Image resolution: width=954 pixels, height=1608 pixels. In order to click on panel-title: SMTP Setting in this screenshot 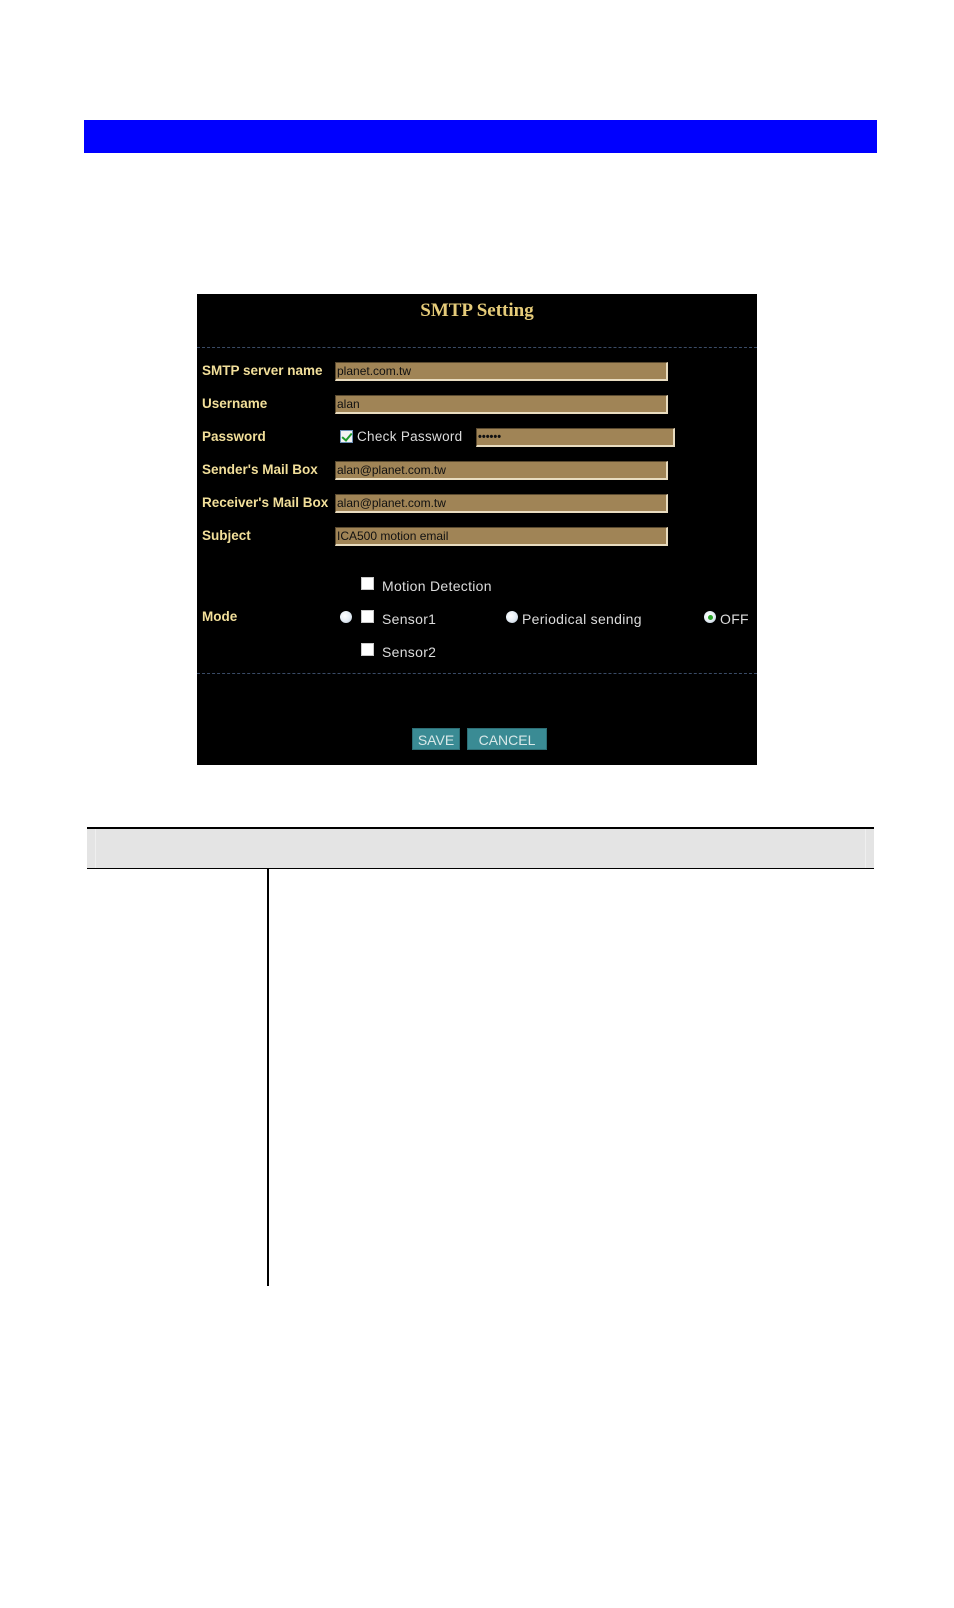, I will do `click(477, 310)`.